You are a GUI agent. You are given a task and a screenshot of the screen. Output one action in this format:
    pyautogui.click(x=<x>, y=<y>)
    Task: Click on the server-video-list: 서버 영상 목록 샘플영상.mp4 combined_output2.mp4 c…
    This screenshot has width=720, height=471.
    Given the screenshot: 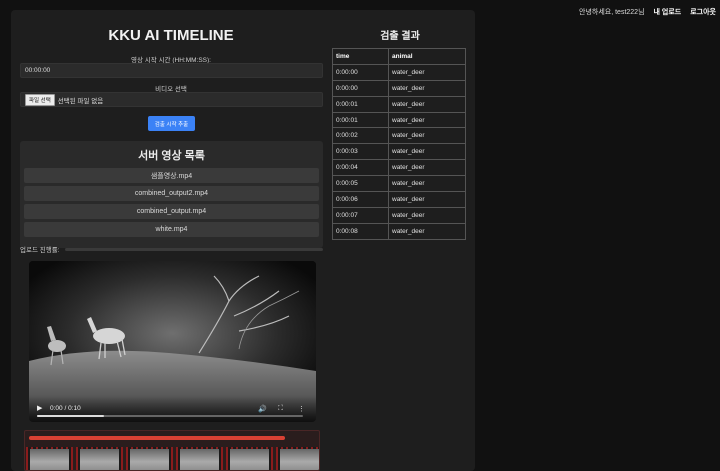 What is the action you would take?
    pyautogui.click(x=171, y=194)
    